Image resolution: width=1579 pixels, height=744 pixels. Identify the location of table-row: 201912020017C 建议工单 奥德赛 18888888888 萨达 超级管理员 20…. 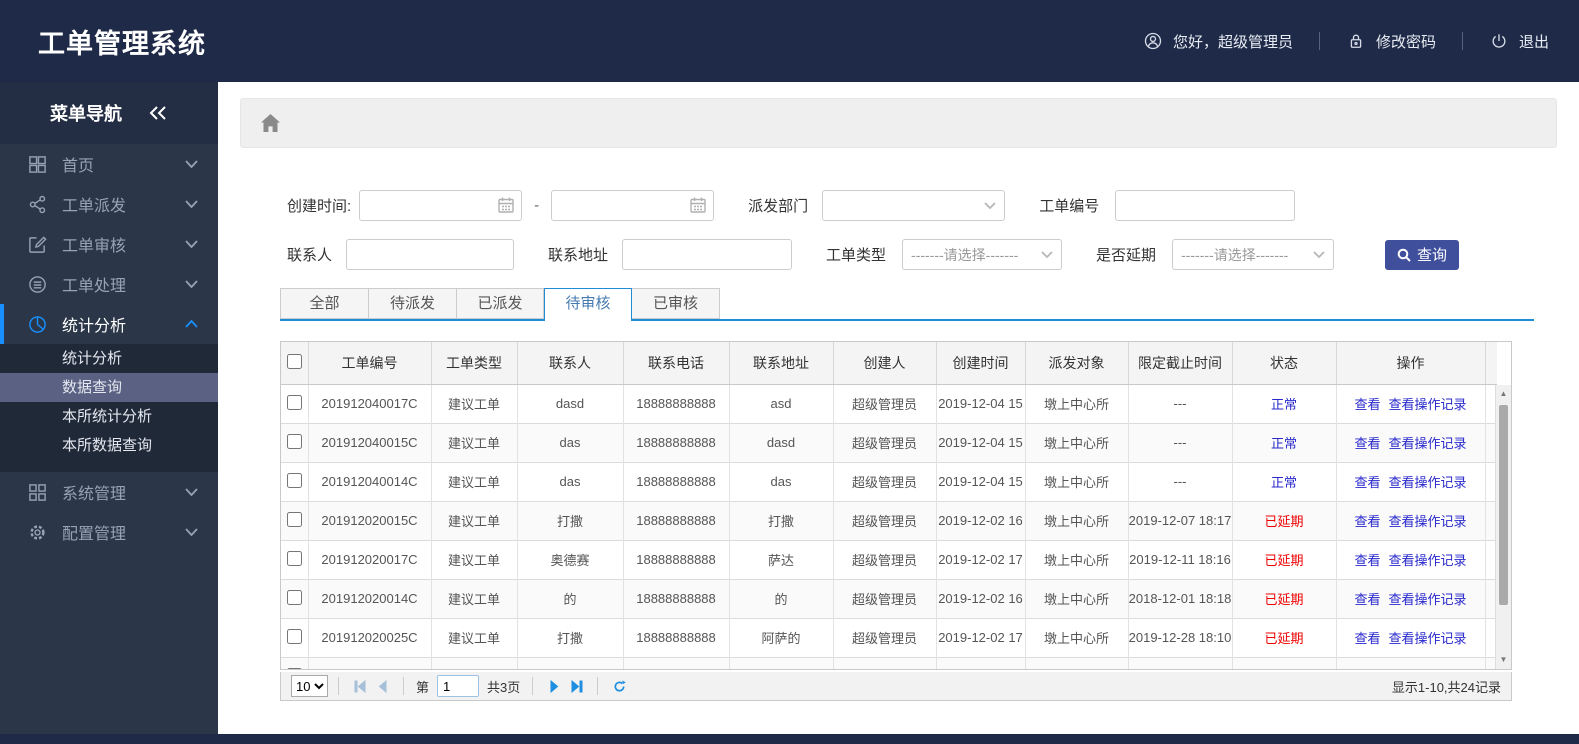
(889, 559).